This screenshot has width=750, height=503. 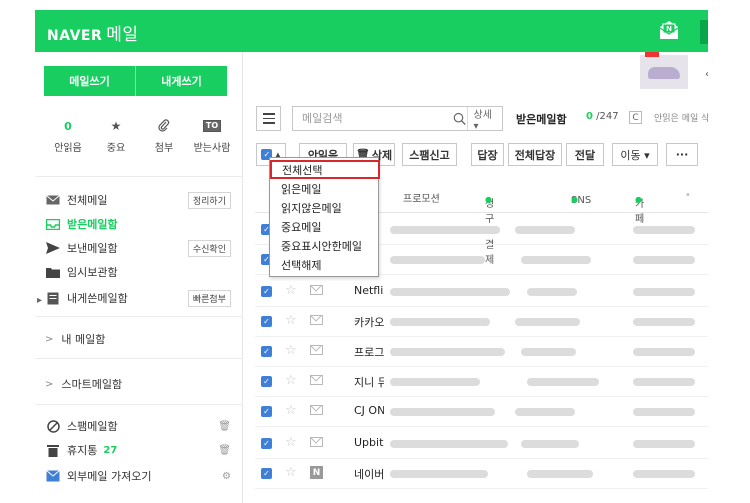 I want to click on sidebar-item-trash: 휴지통 27 🗑, so click(x=138, y=450).